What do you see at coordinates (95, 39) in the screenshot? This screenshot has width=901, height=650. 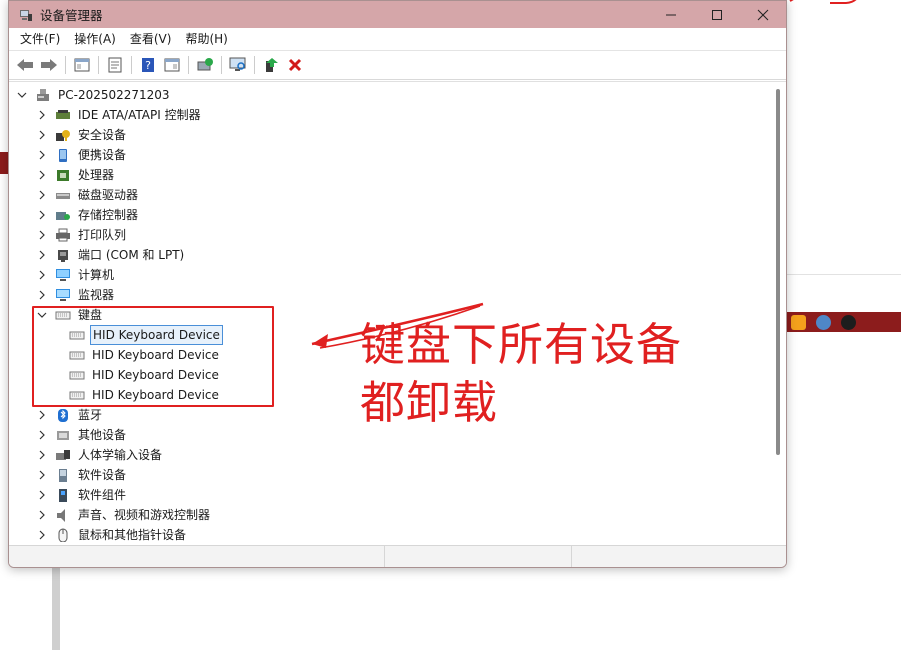 I see `menu-action: 操作(A)` at bounding box center [95, 39].